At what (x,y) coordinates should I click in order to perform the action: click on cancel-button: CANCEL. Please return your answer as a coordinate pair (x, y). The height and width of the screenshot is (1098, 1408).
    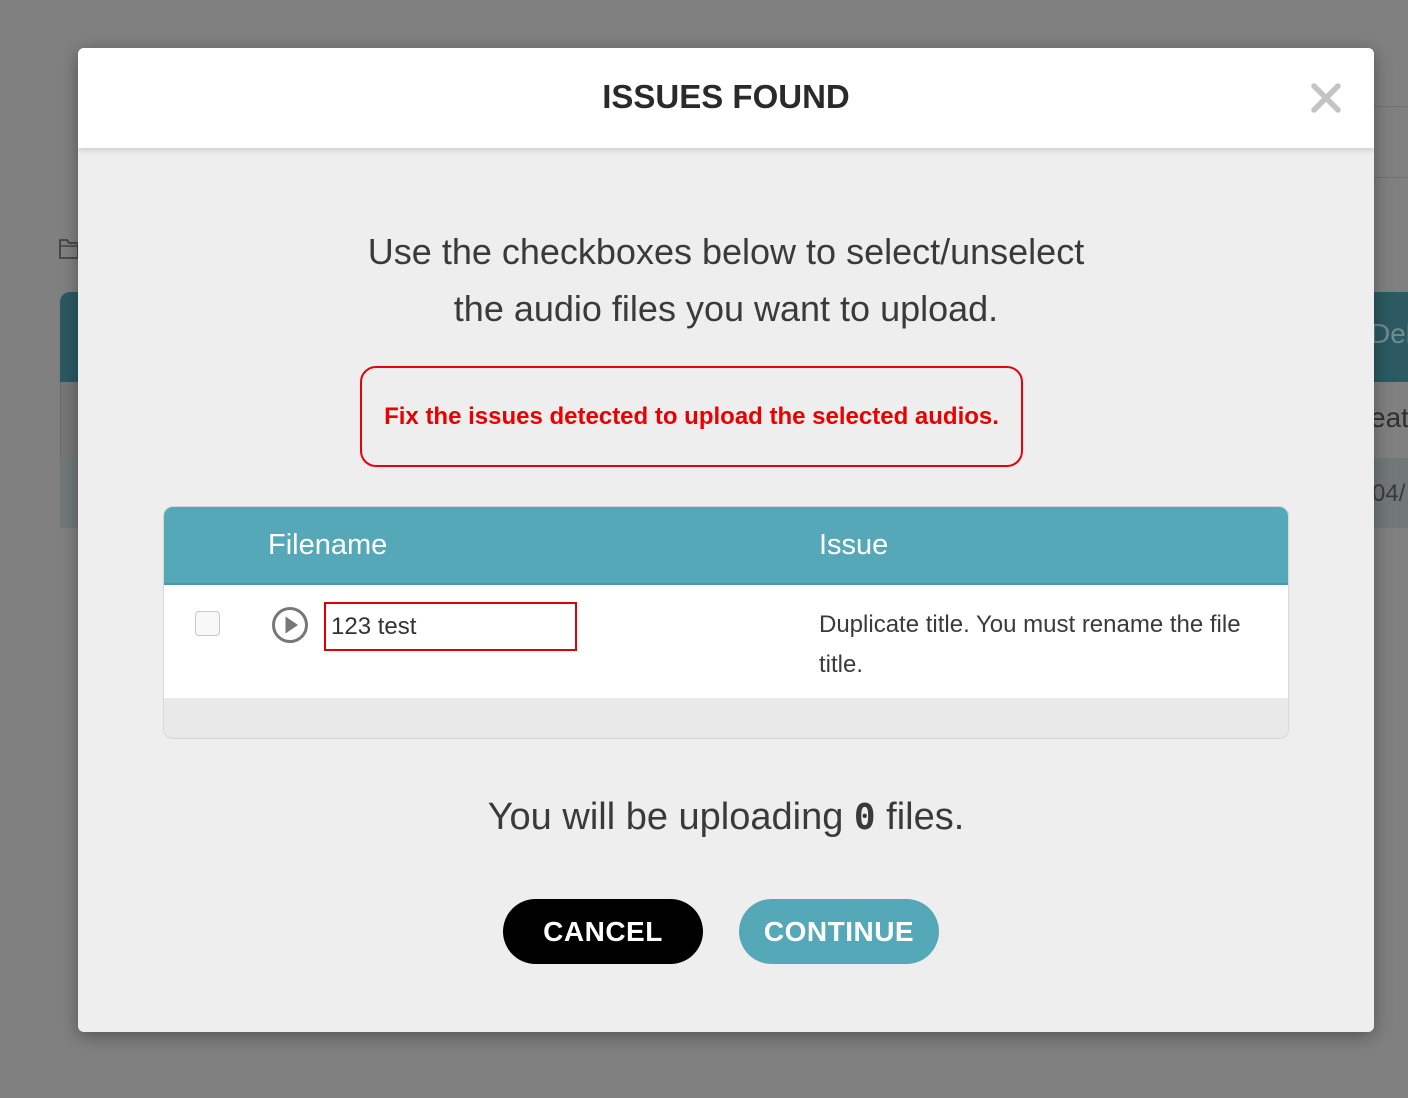
    Looking at the image, I should click on (603, 931).